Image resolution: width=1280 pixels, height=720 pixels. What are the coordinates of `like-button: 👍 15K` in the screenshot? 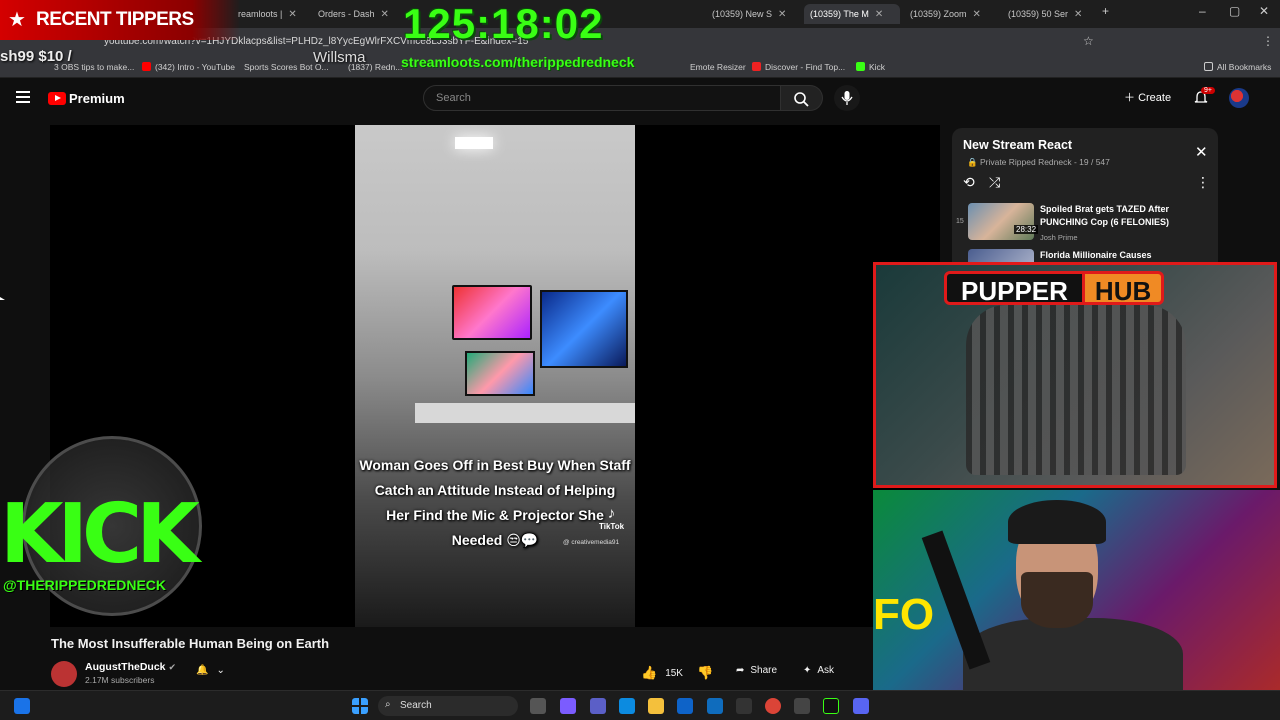 It's located at (662, 673).